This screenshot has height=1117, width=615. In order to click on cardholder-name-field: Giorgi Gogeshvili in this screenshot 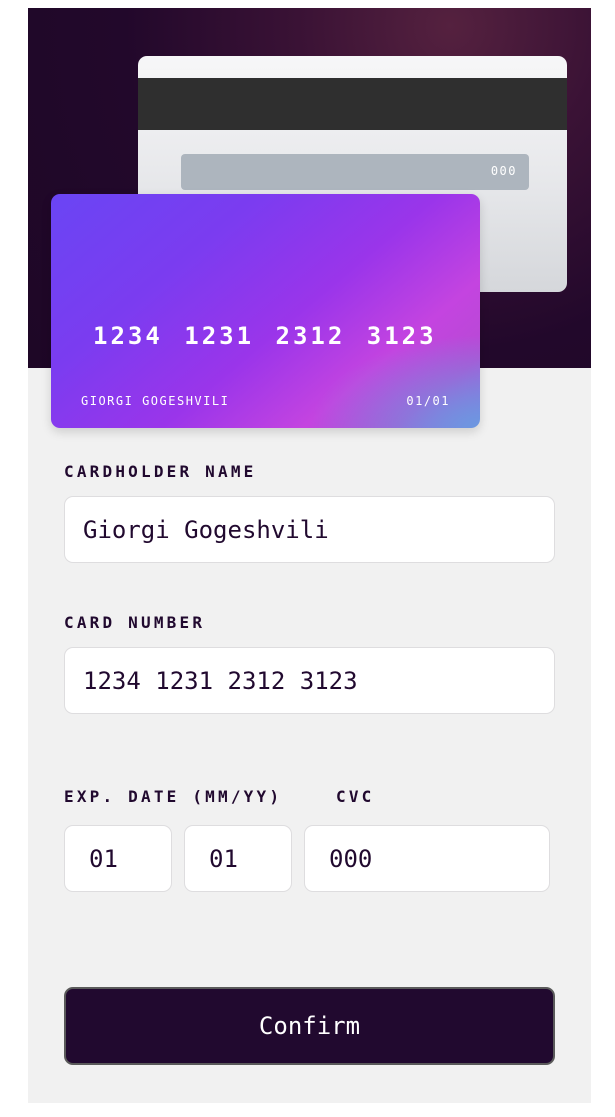, I will do `click(309, 529)`.